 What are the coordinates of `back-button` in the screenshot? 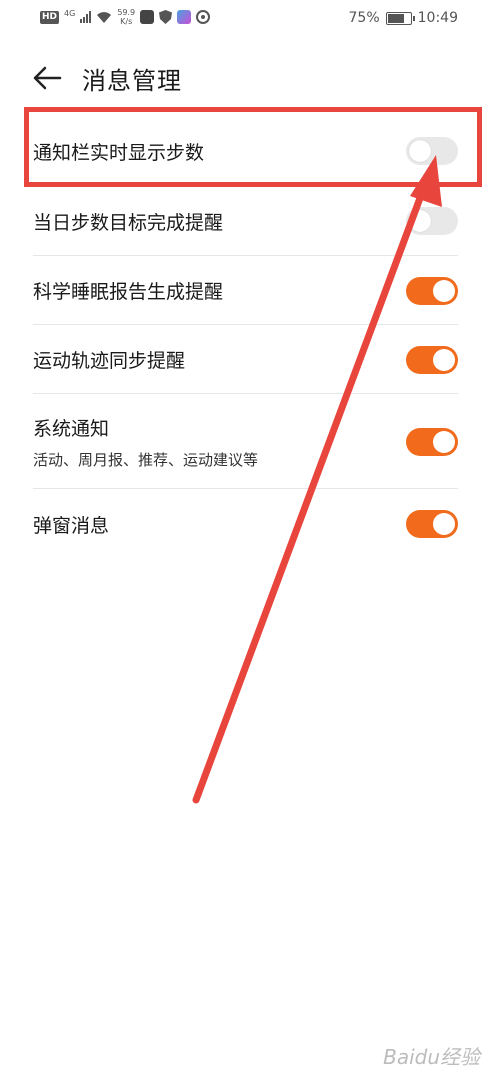 It's located at (50, 78).